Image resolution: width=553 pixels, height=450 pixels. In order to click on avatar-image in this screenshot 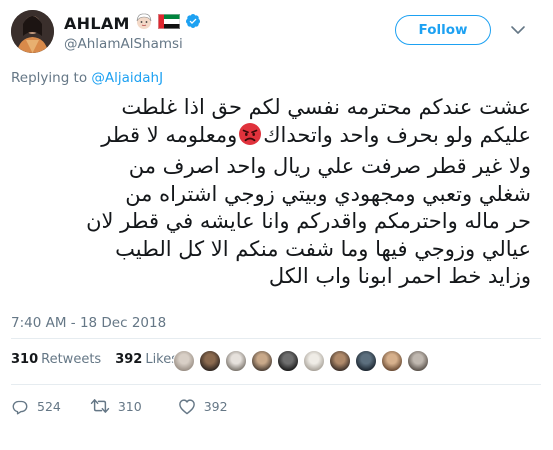, I will do `click(32, 31)`.